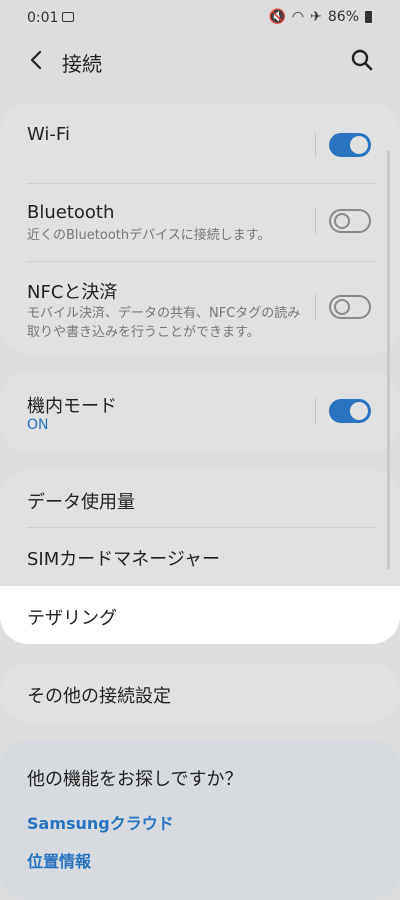 The image size is (400, 900). Describe the element at coordinates (388, 360) in the screenshot. I see `scrollbar` at that location.